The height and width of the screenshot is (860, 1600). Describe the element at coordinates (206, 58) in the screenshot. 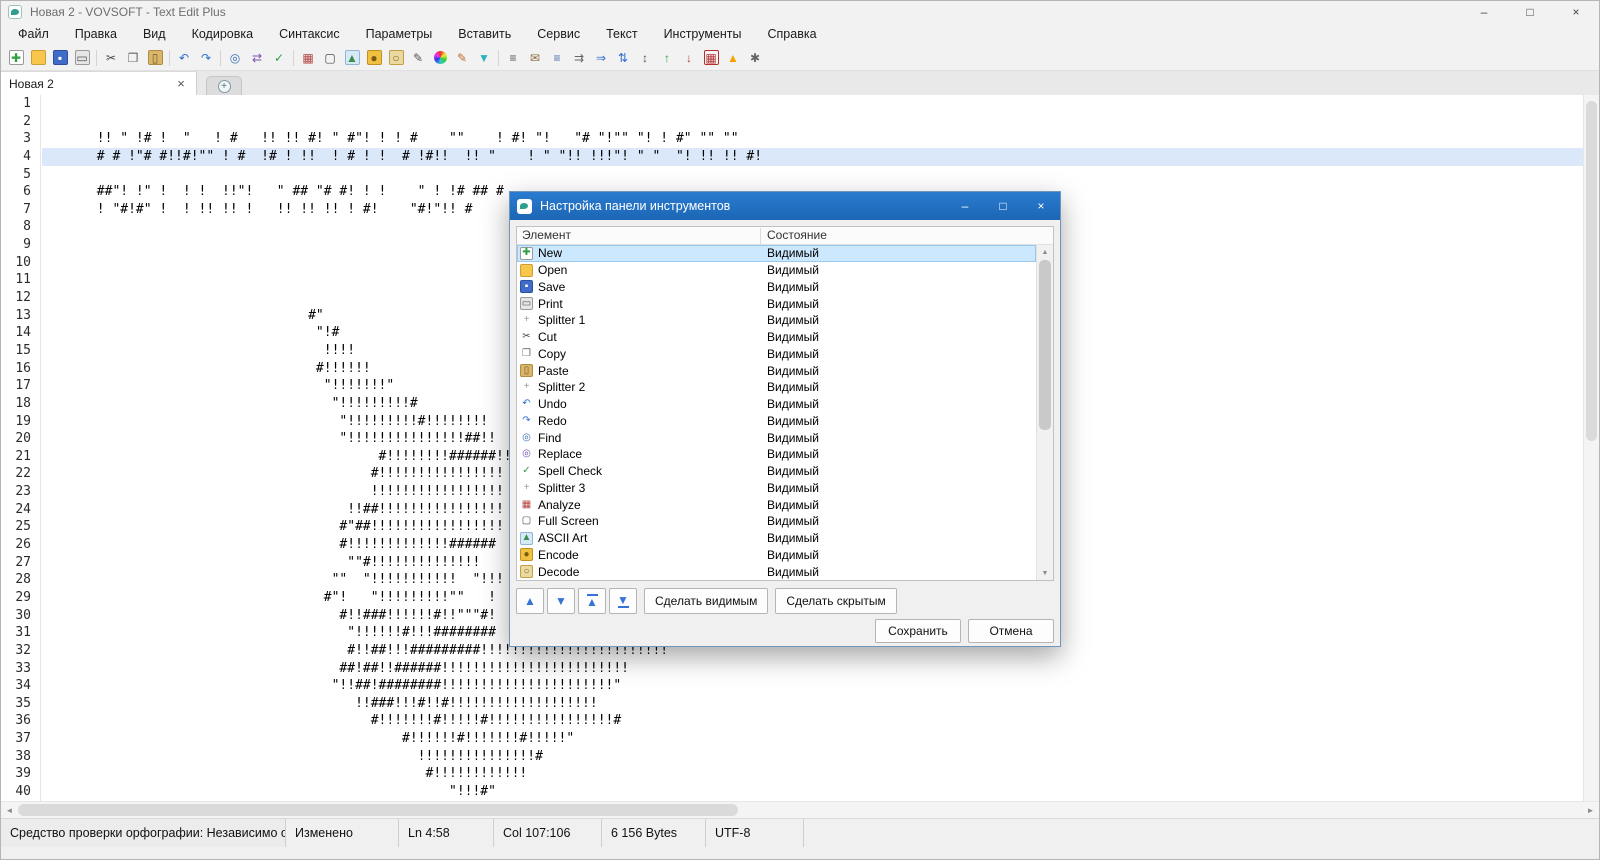

I see `redo-icon: ↷` at that location.